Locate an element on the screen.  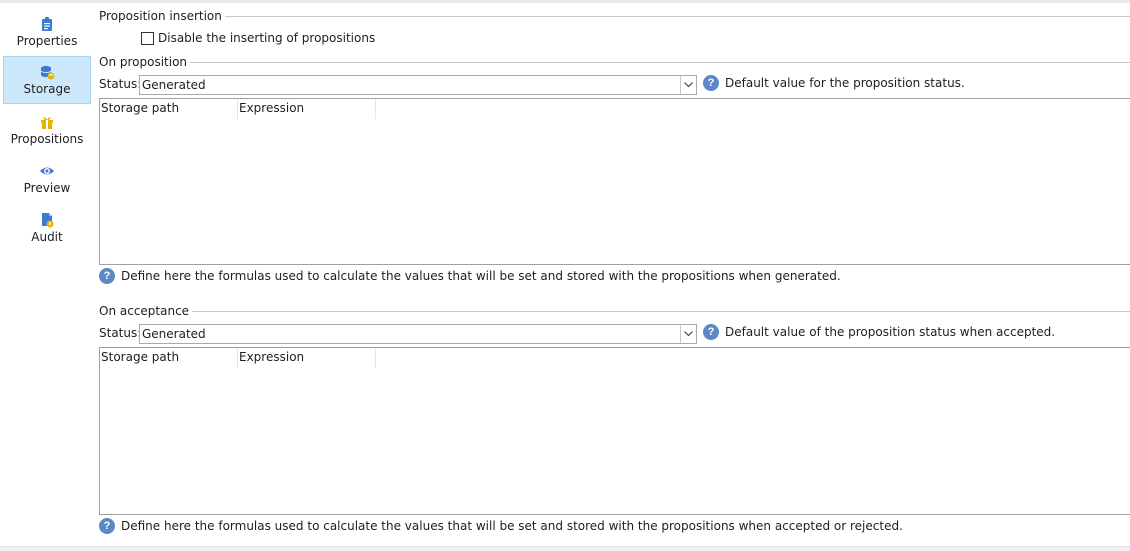
sidebar-item-label: Propositions is located at coordinates (47, 139).